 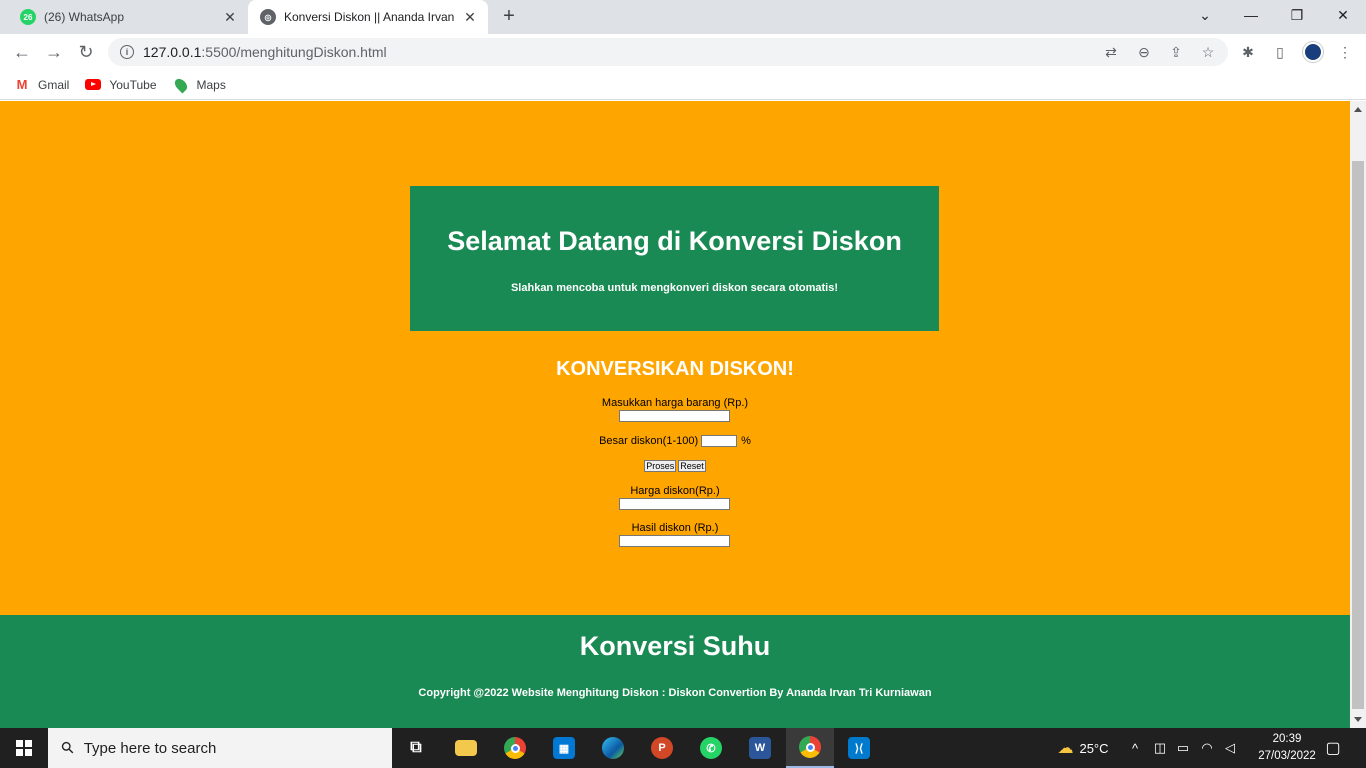 I want to click on task-view-icon: ⧉, so click(x=416, y=747).